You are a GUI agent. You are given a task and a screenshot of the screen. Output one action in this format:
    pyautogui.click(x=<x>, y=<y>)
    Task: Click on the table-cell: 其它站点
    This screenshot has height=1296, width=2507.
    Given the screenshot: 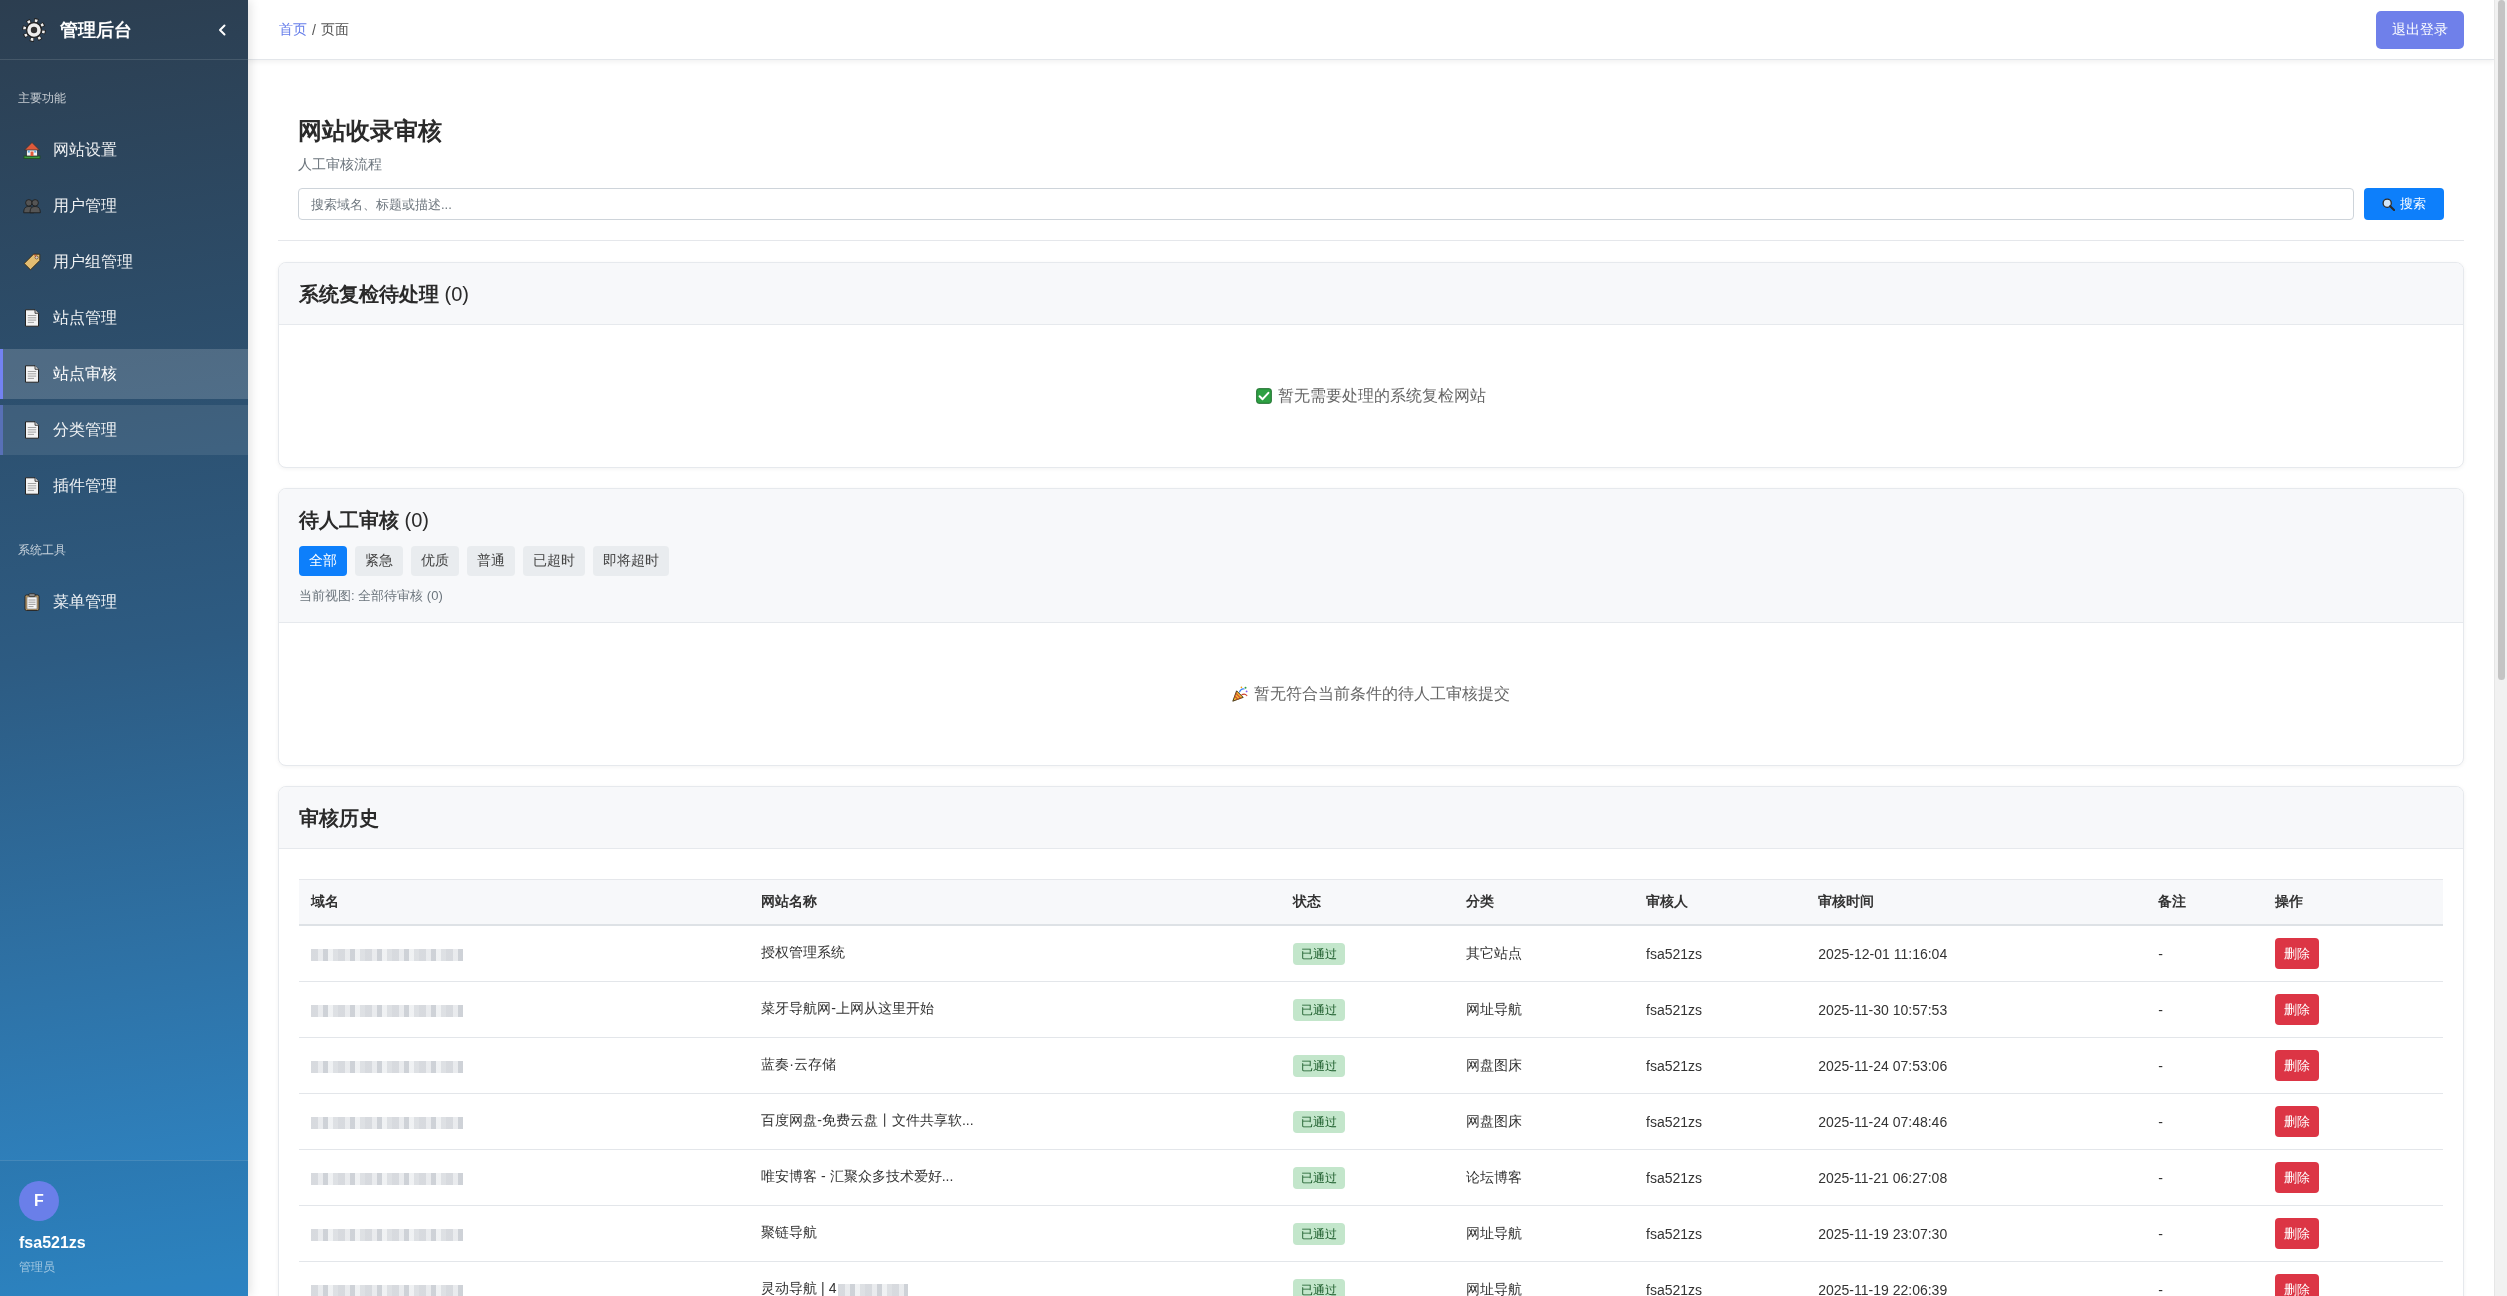 What is the action you would take?
    pyautogui.click(x=1544, y=953)
    